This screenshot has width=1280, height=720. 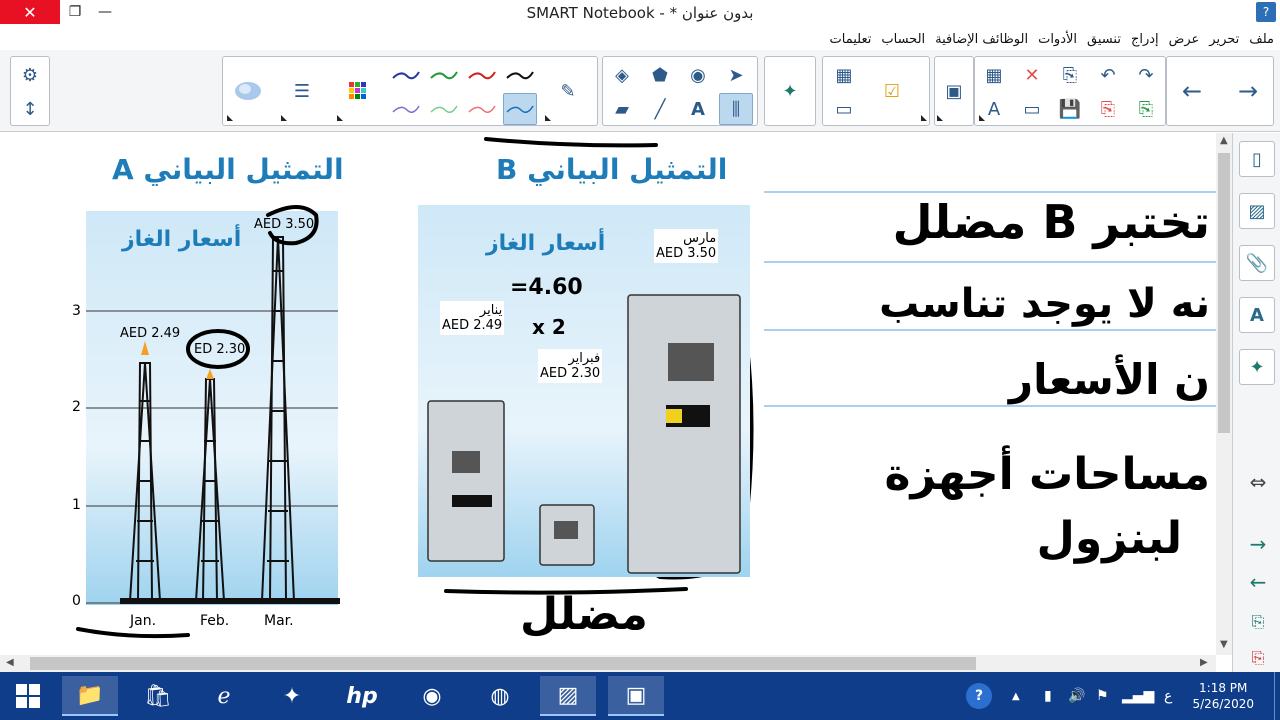 I want to click on puzzle-app-icon: ✦, so click(x=292, y=696).